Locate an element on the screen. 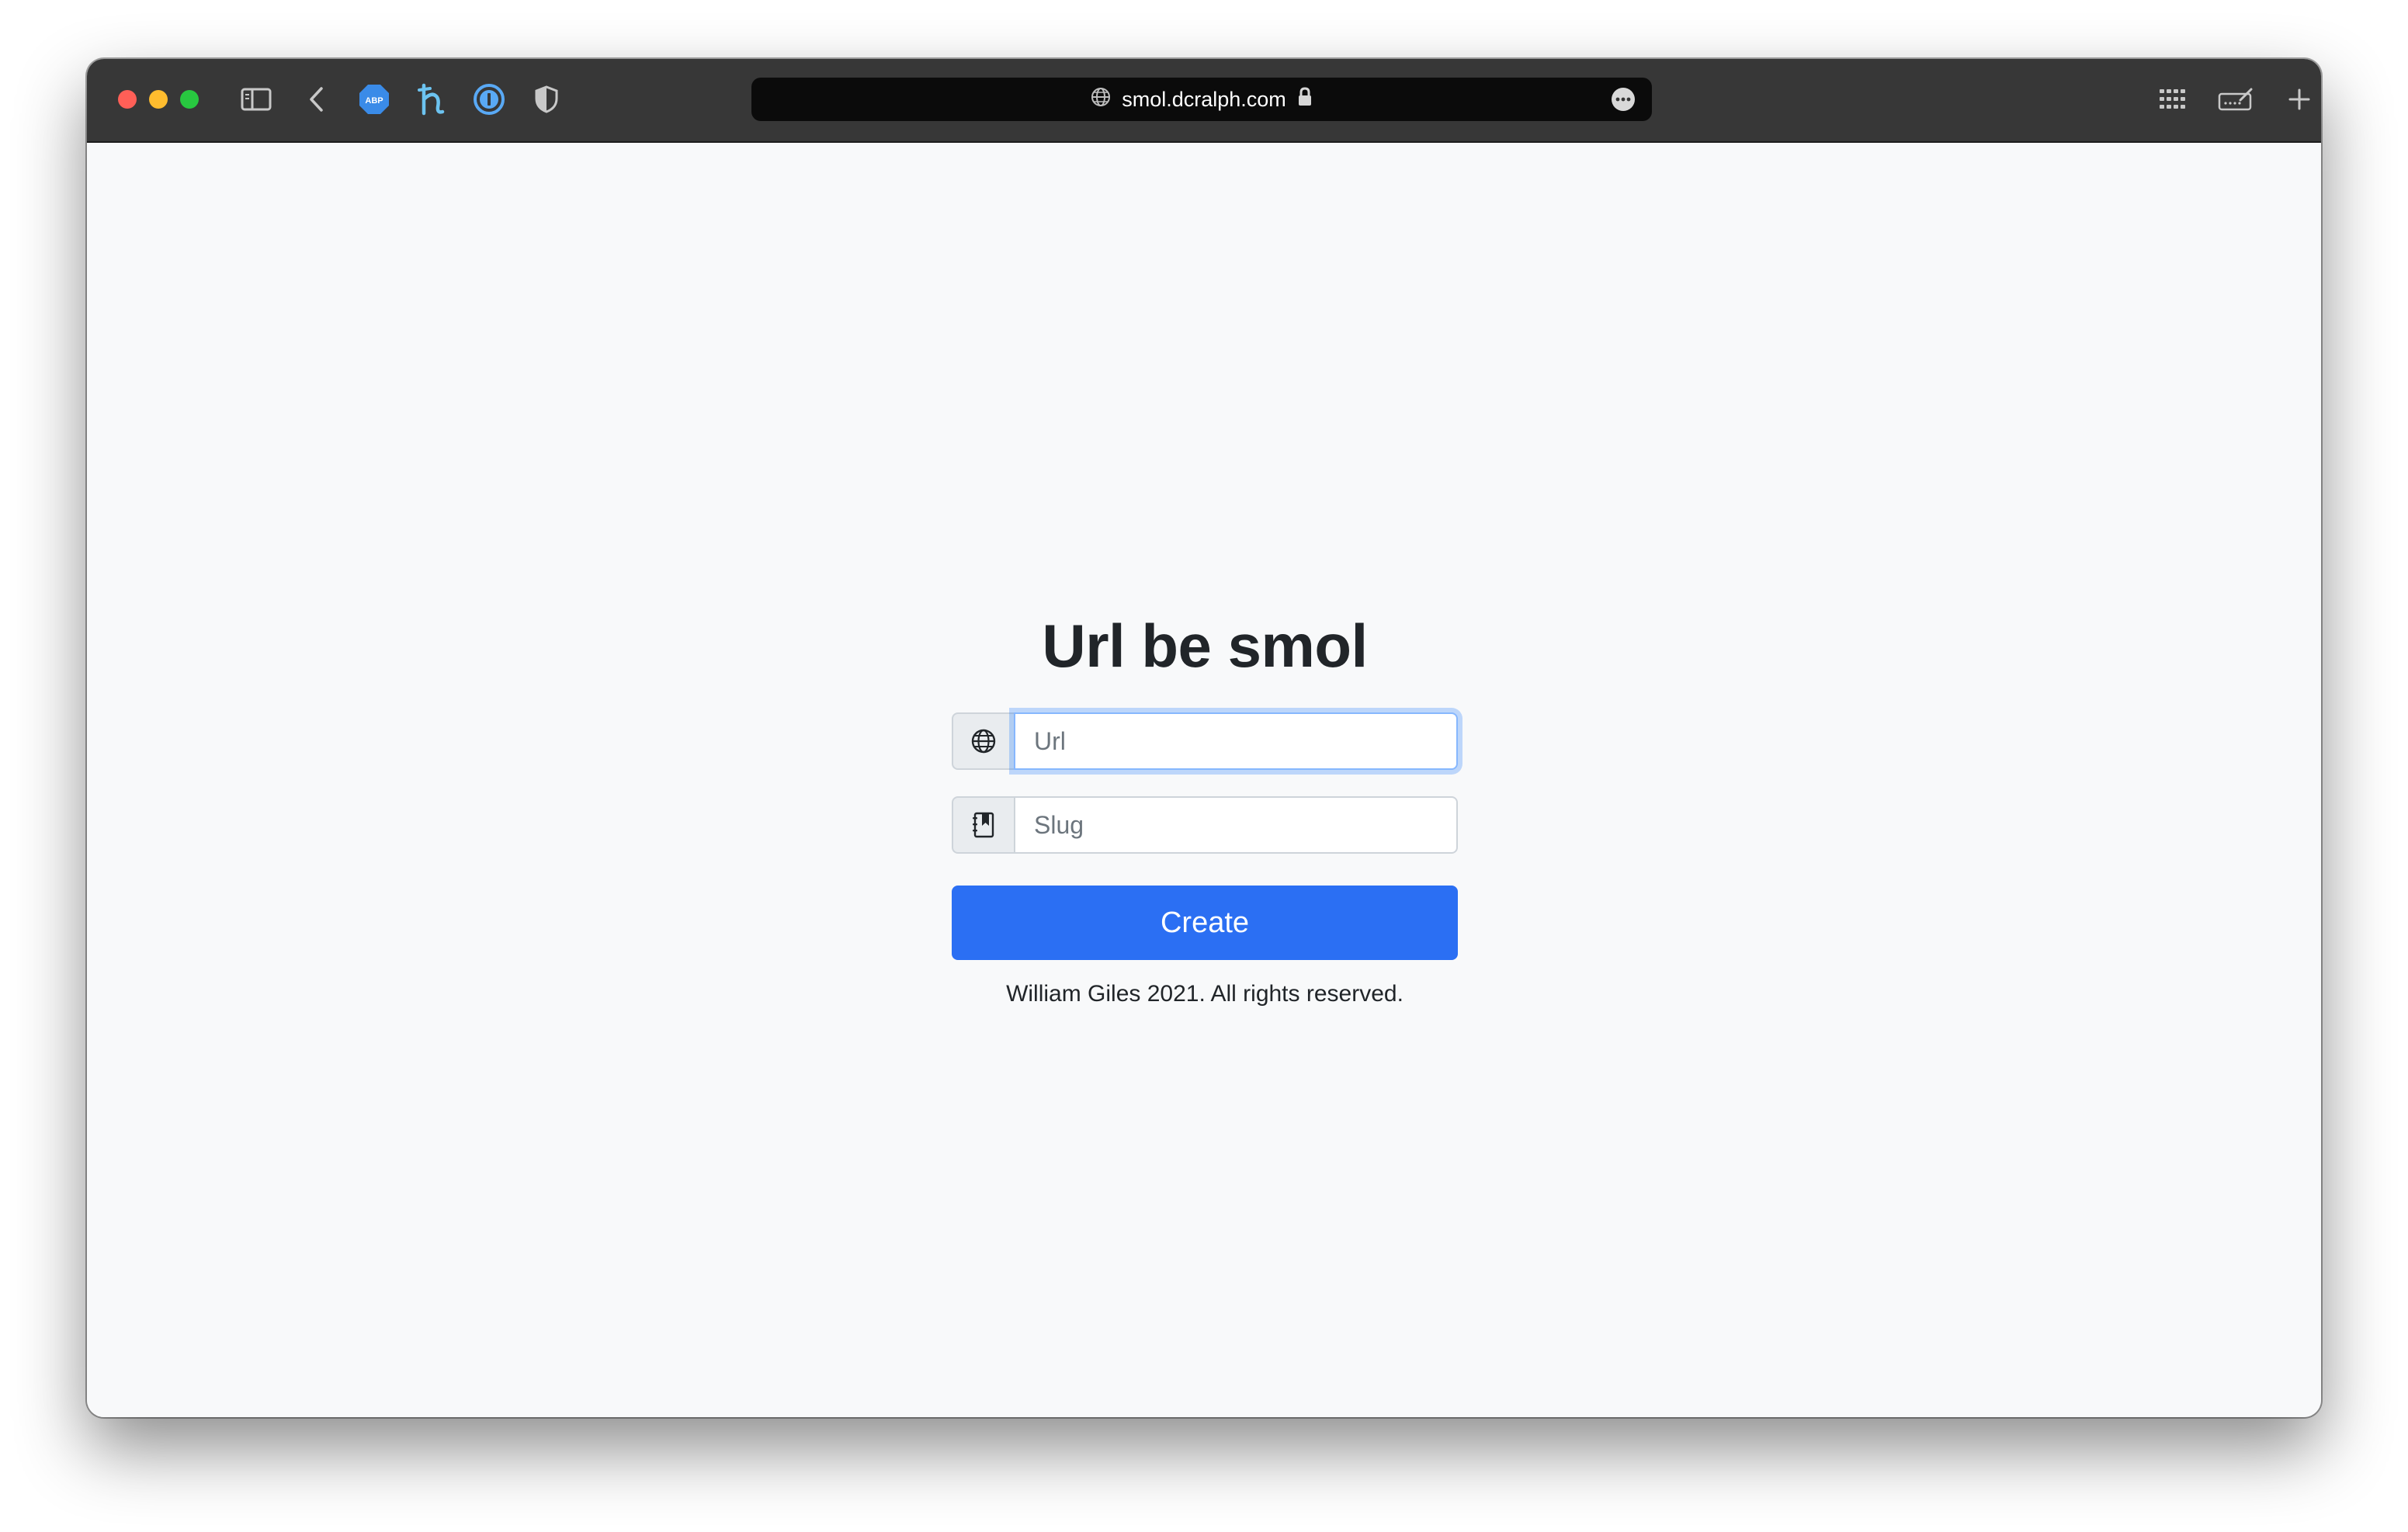 The height and width of the screenshot is (1532, 2408). page-title: Url be smol is located at coordinates (1205, 646).